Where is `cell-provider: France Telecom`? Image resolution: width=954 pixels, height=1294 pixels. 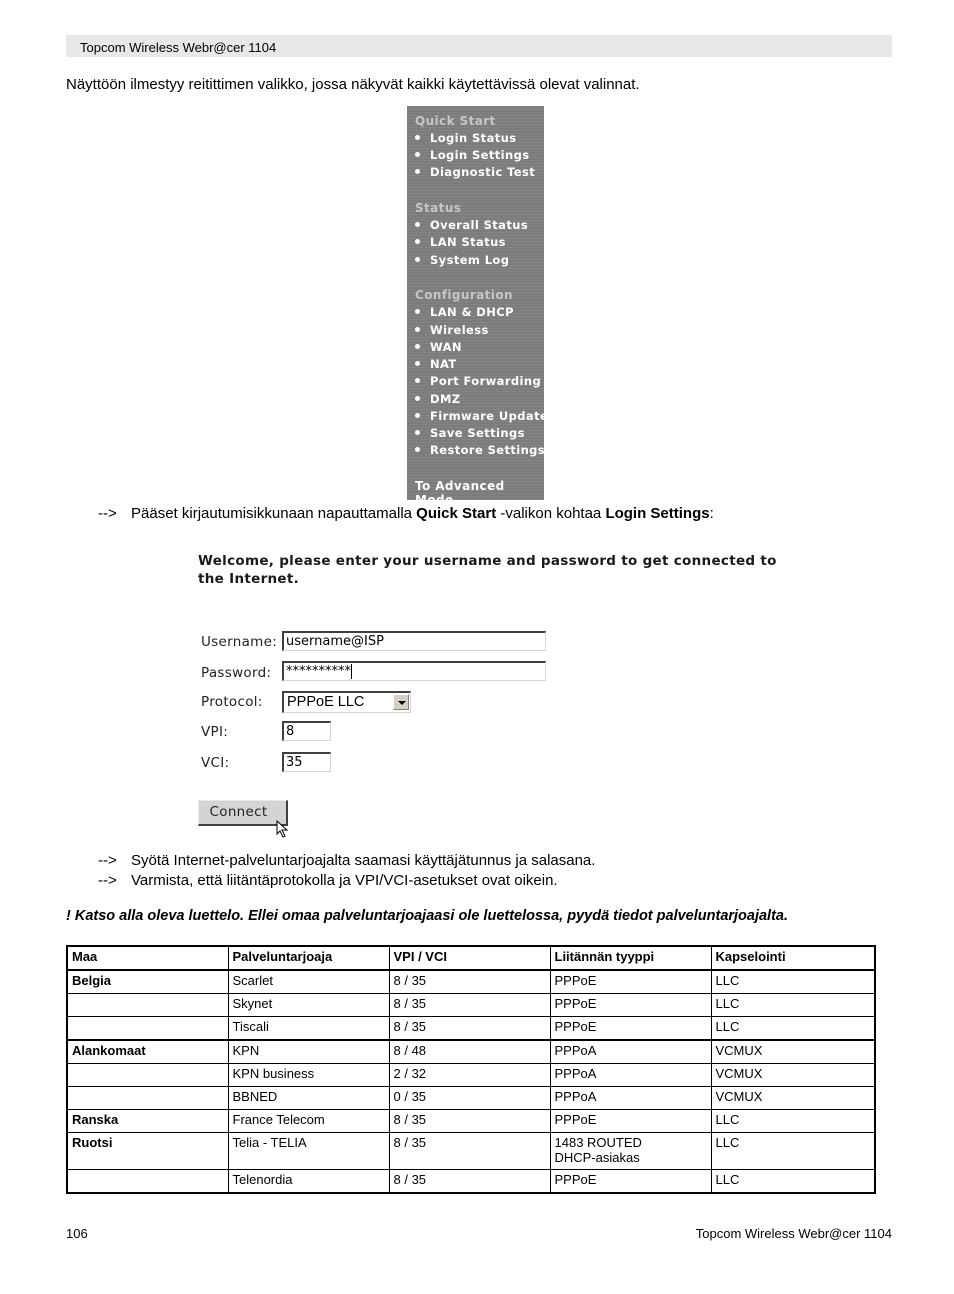
cell-provider: France Telecom is located at coordinates (308, 1121).